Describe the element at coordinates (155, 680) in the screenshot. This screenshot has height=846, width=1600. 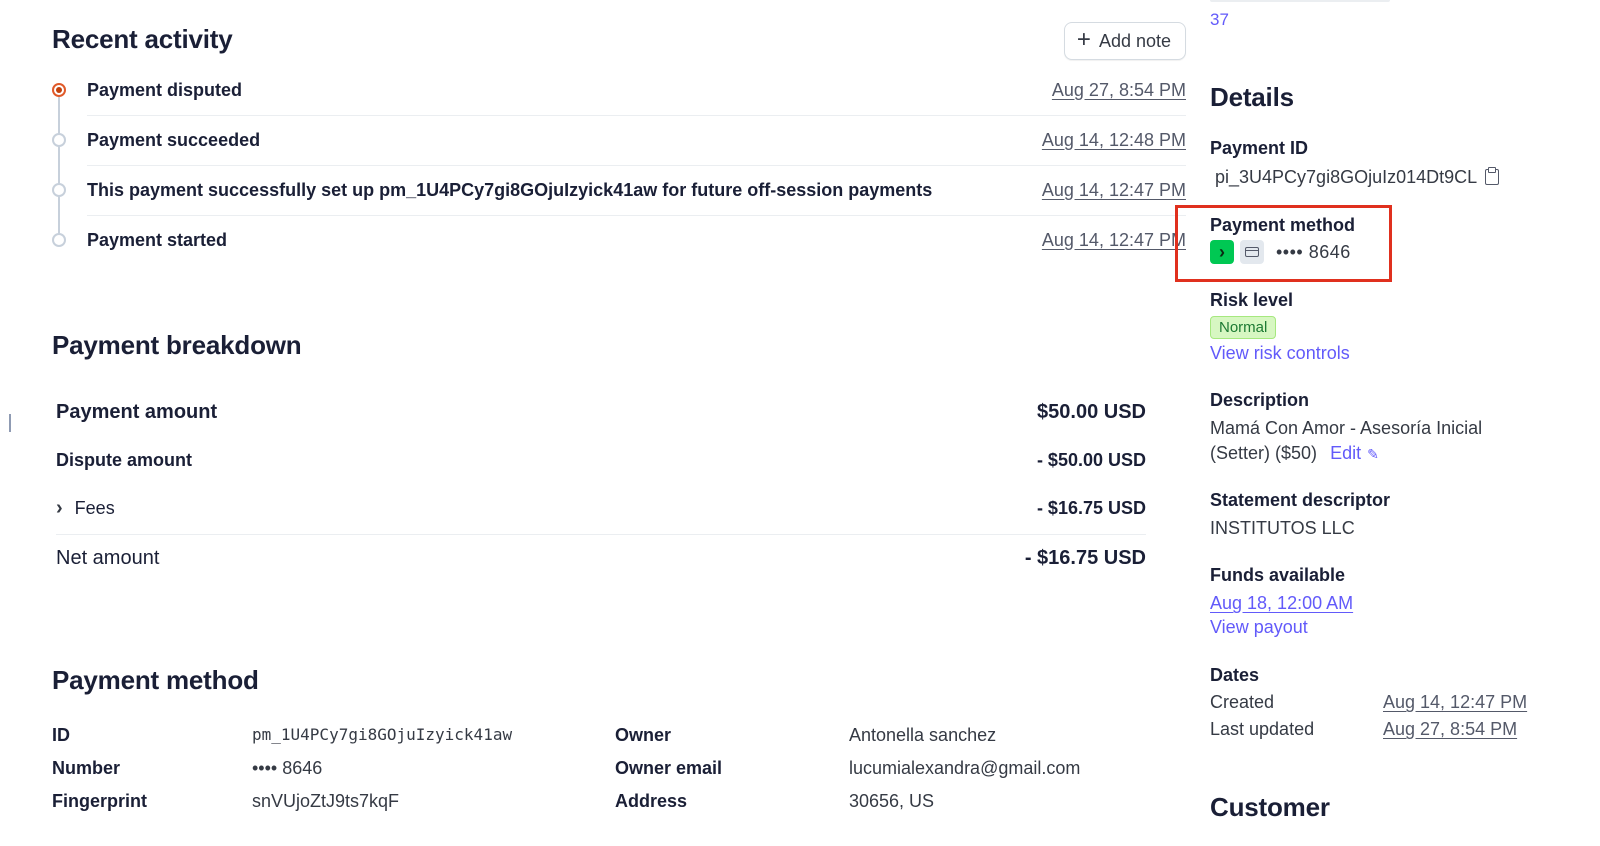
I see `payment-method-section-title: Payment method` at that location.